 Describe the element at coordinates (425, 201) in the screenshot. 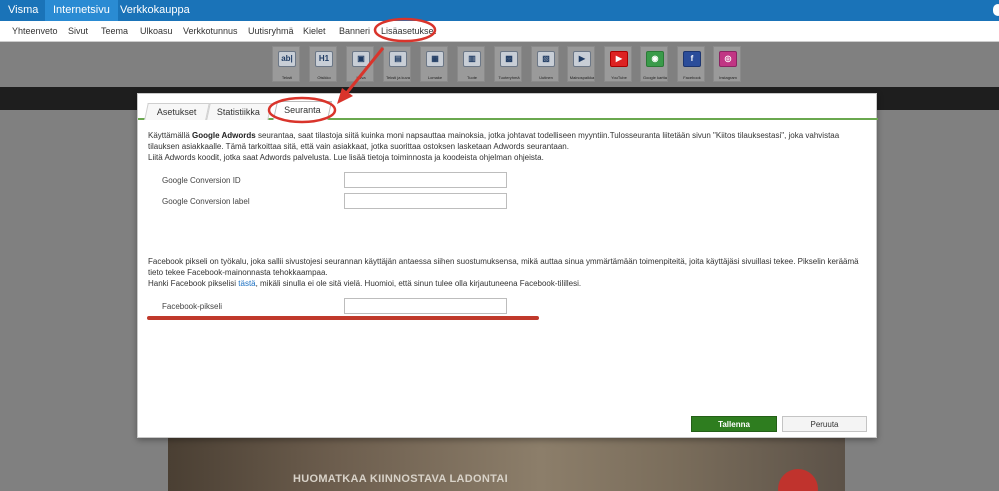

I see `google-conversion-label-input` at that location.